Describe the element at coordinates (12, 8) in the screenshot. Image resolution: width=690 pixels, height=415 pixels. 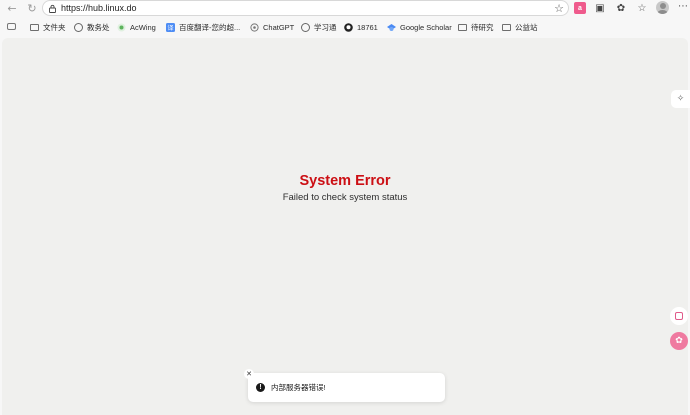
I see `back-arrow-icon: ←` at that location.